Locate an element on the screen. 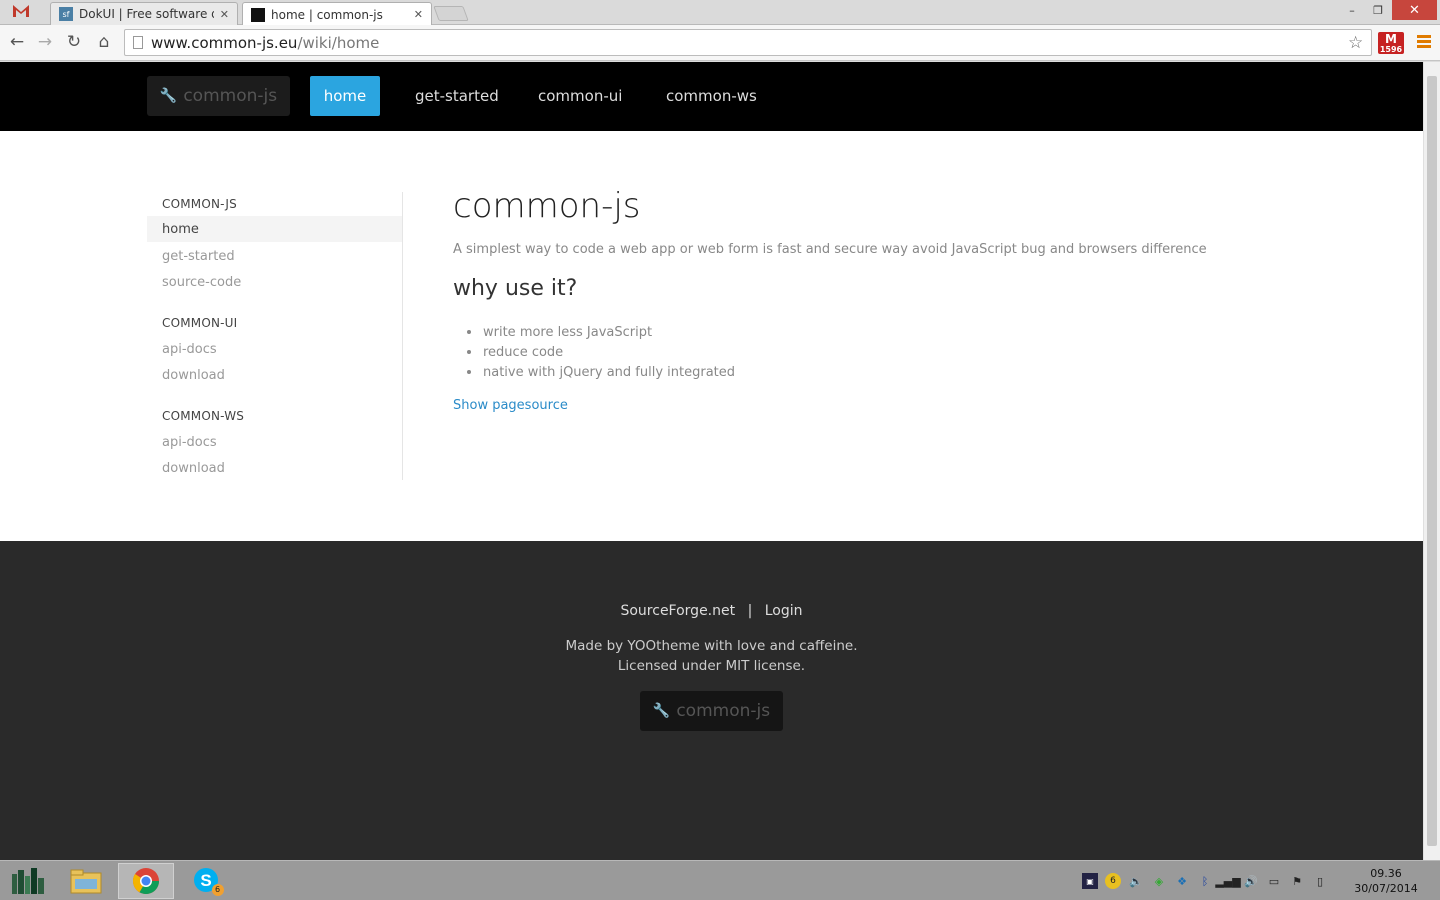 This screenshot has height=900, width=1440. clock-date: 30/07/2014 is located at coordinates (1386, 888).